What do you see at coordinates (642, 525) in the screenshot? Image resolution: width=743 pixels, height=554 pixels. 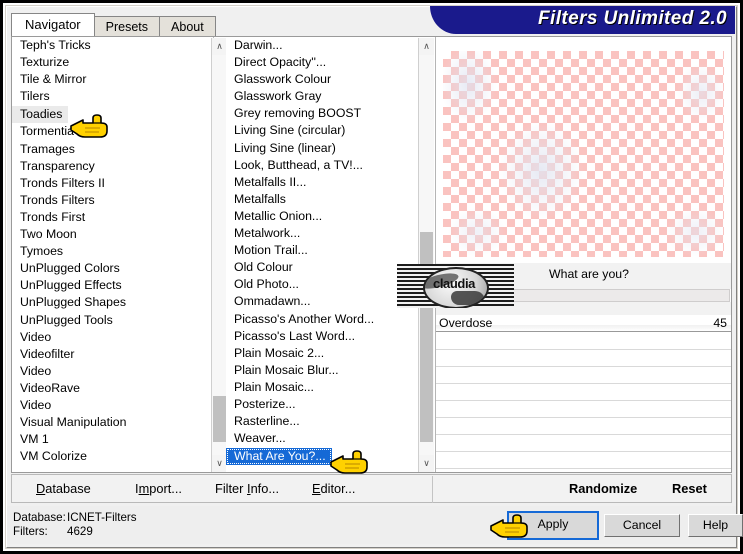 I see `cancel-button: Cancel` at bounding box center [642, 525].